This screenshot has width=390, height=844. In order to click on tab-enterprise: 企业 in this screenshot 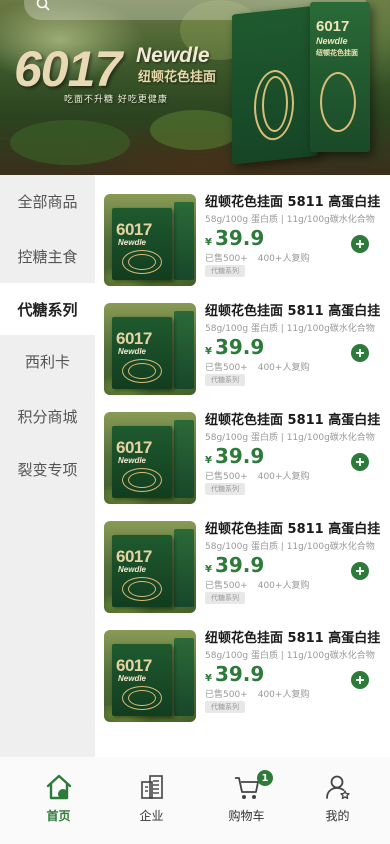, I will do `click(151, 800)`.